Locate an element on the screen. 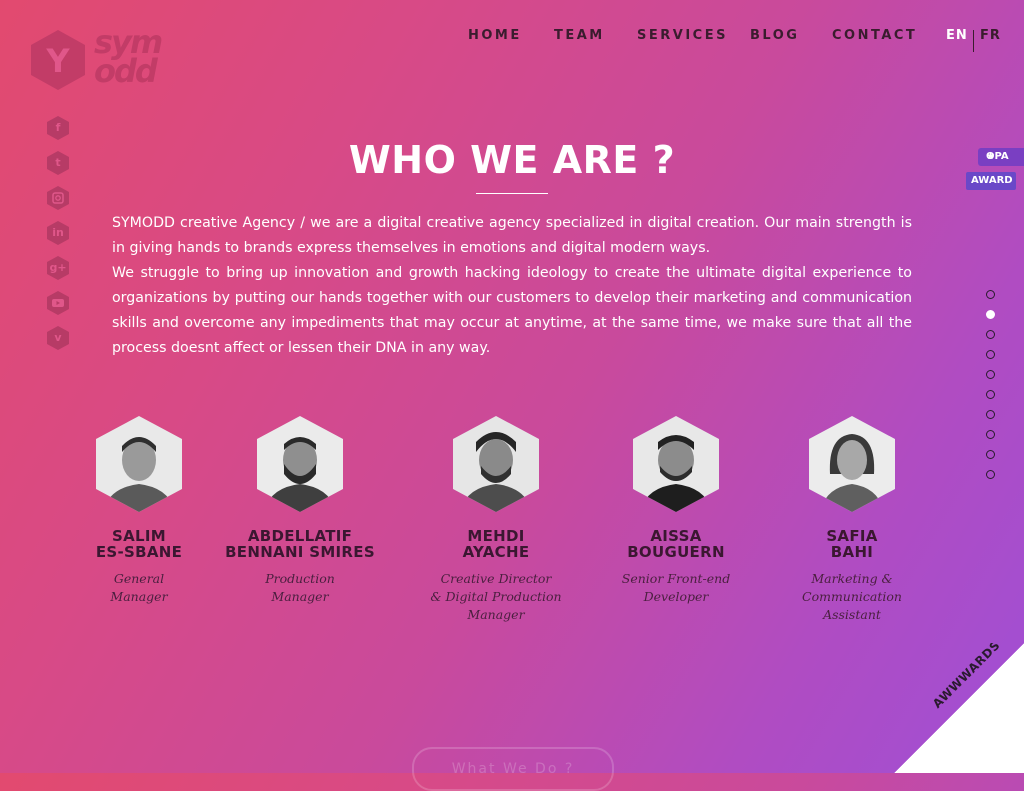 Image resolution: width=1024 pixels, height=791 pixels. member-name: ABDELLATIF BENNANI SMIRES is located at coordinates (300, 544).